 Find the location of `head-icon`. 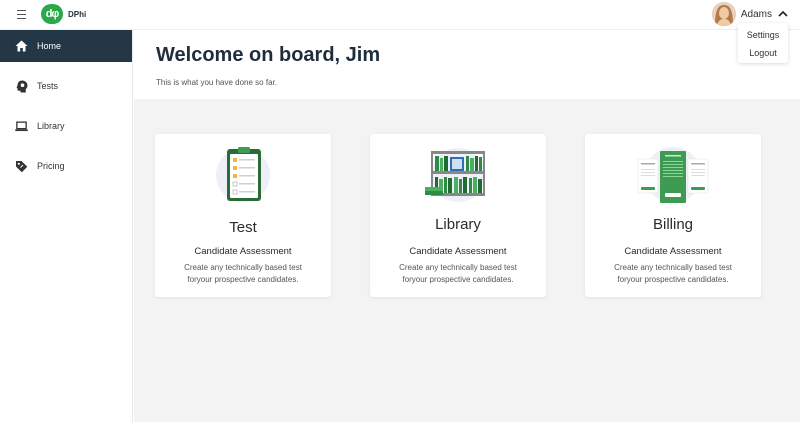

head-icon is located at coordinates (21, 86).